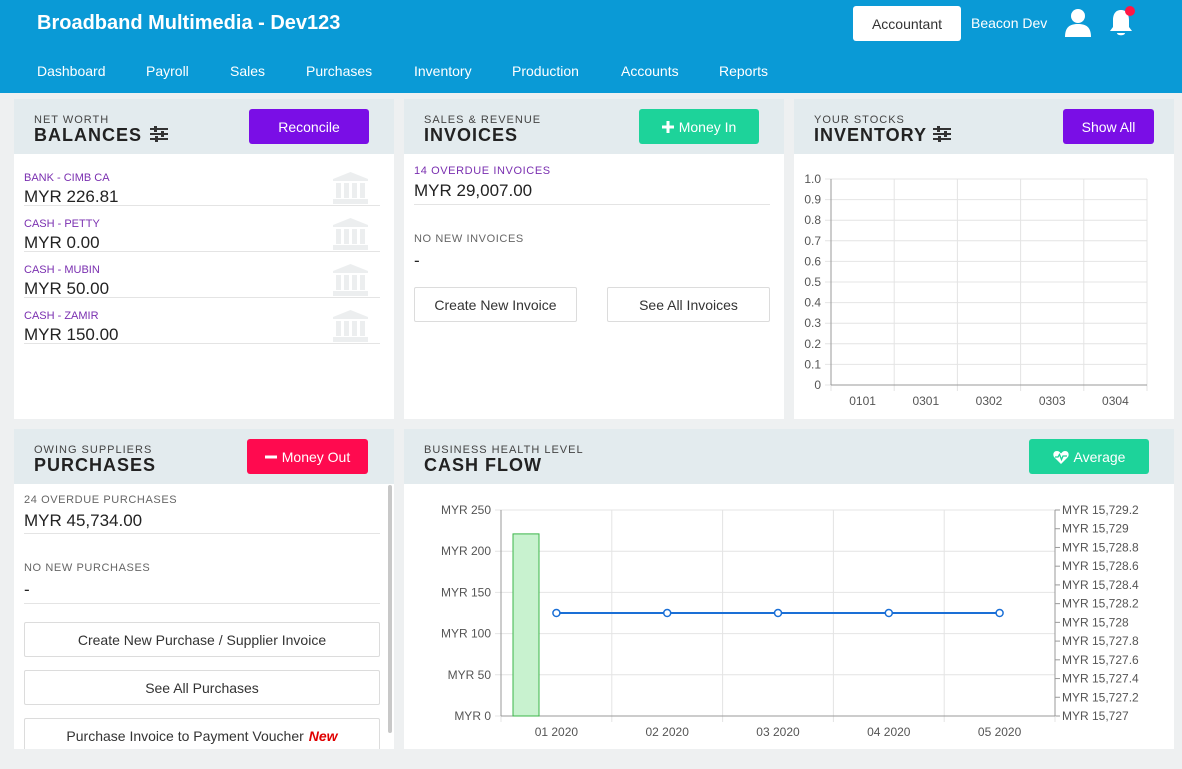  I want to click on nav-dashboard: Dashboard, so click(71, 71).